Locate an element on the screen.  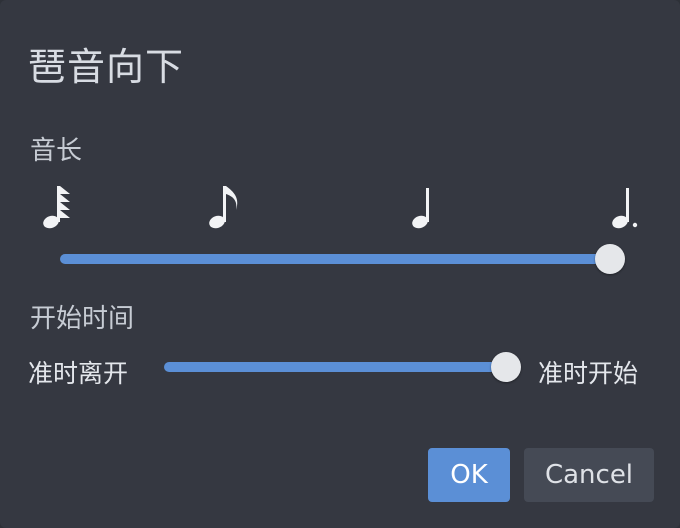
quarter-note-icon is located at coordinates (427, 206).